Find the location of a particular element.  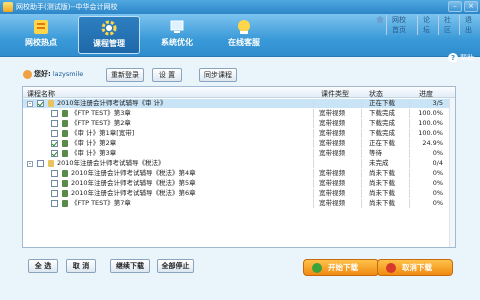

resume-download-button: 继续下载 is located at coordinates (130, 266).